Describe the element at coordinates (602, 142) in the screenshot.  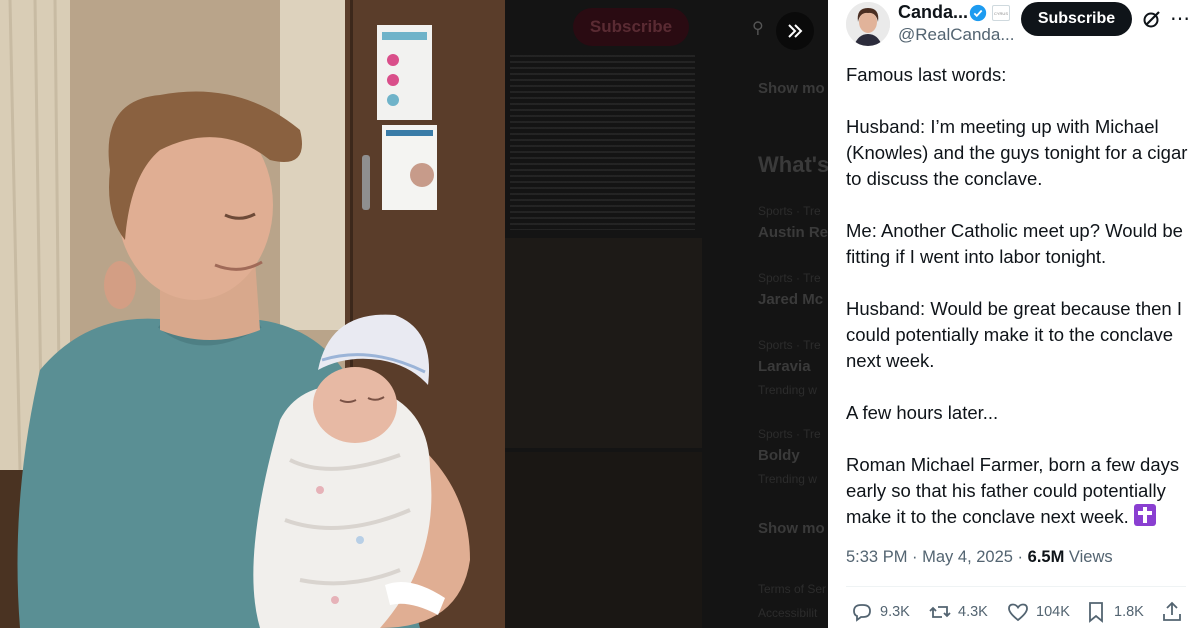
I see `background-article-text` at that location.